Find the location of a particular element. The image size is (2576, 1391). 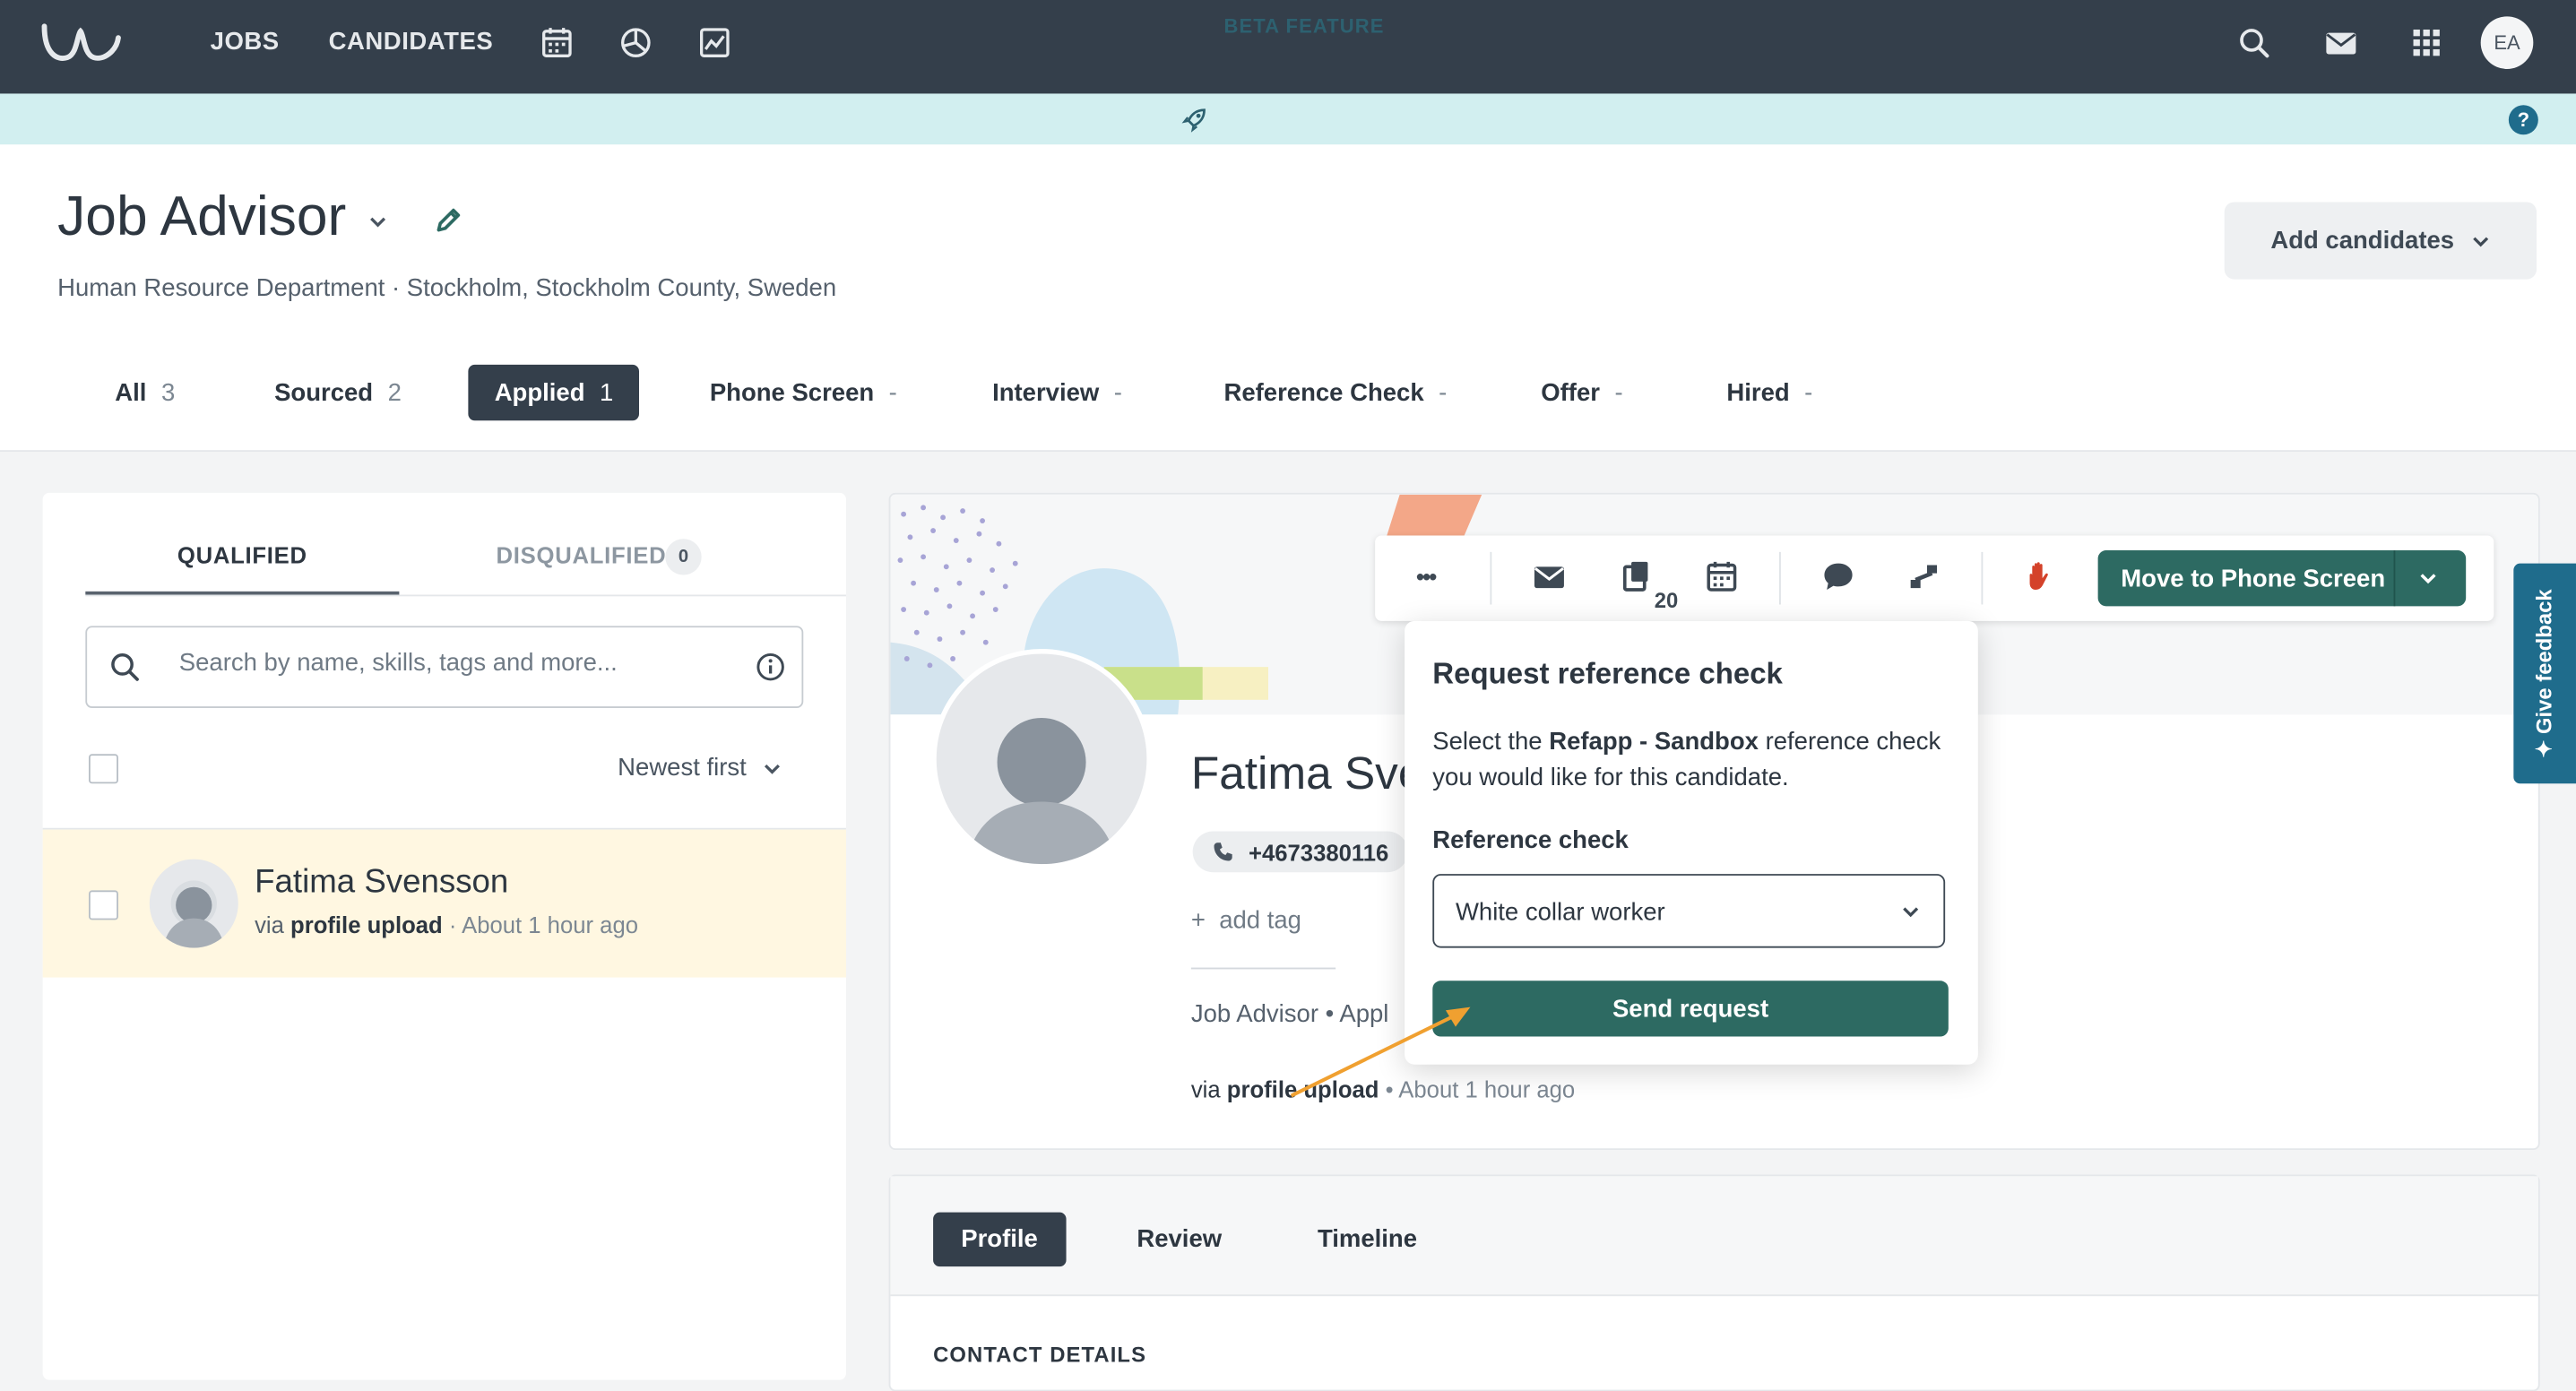

contact-details-heading: CONTACT DETAILS is located at coordinates (1040, 1354).